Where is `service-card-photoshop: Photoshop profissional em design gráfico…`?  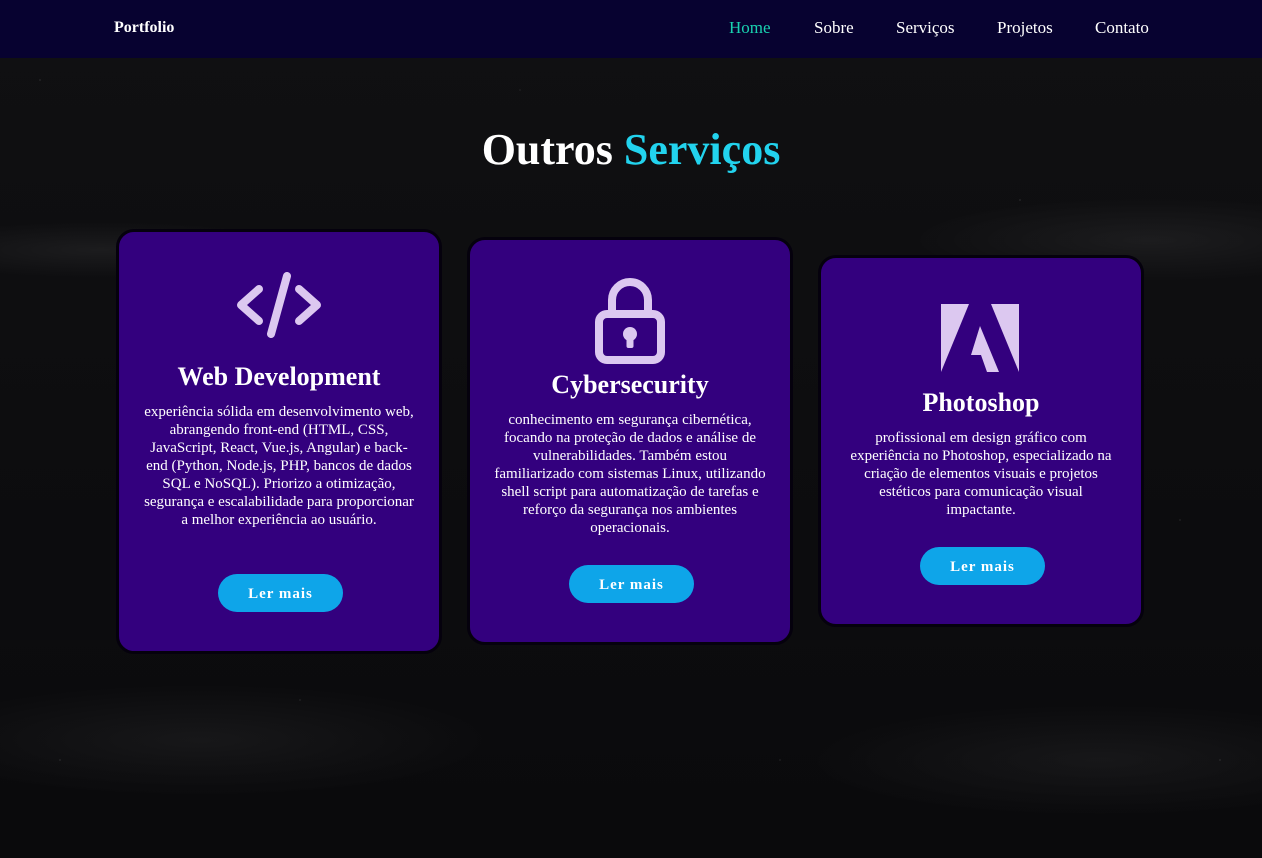
service-card-photoshop: Photoshop profissional em design gráfico… is located at coordinates (981, 441).